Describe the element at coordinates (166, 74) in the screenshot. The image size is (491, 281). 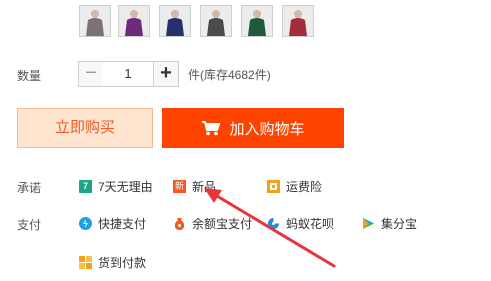
I see `quantity-increment-button: +` at that location.